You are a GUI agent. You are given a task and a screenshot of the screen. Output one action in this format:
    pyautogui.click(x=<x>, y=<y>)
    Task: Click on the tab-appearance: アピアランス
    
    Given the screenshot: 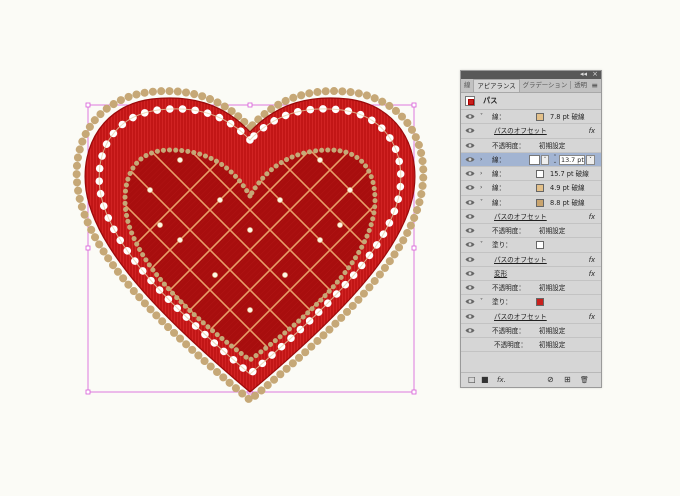 What is the action you would take?
    pyautogui.click(x=496, y=85)
    